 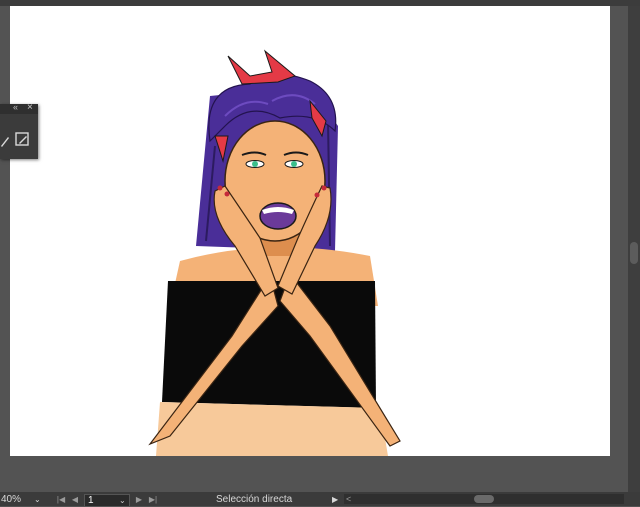 What do you see at coordinates (634, 253) in the screenshot?
I see `vertical-scroll-thumb` at bounding box center [634, 253].